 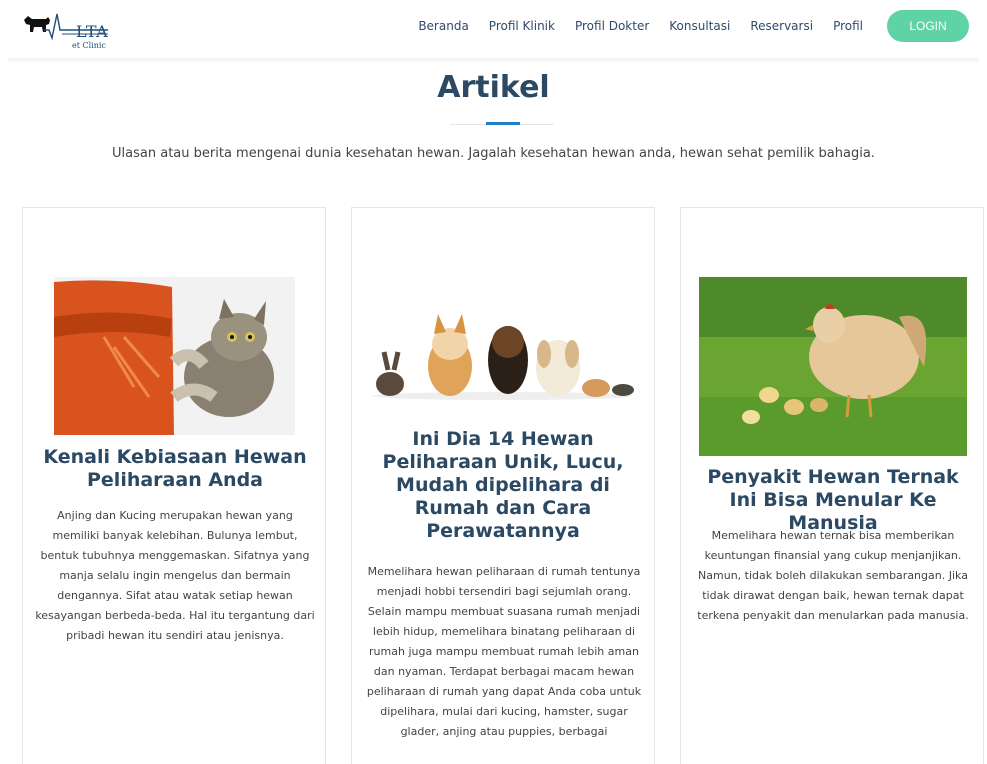 I want to click on section-title: Artikel, so click(x=493, y=87).